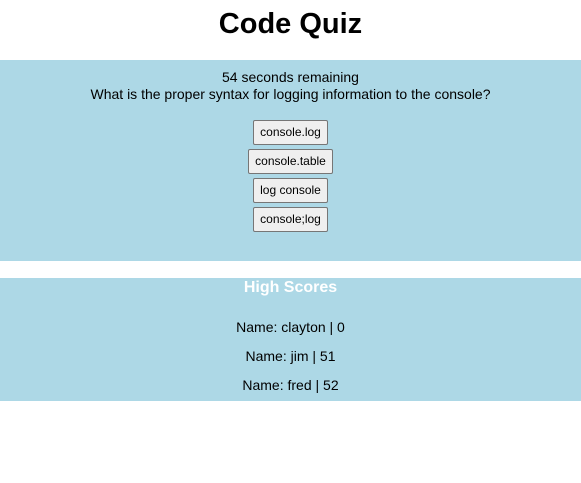 The image size is (581, 483). I want to click on answer-button-console-log: console.log, so click(290, 132).